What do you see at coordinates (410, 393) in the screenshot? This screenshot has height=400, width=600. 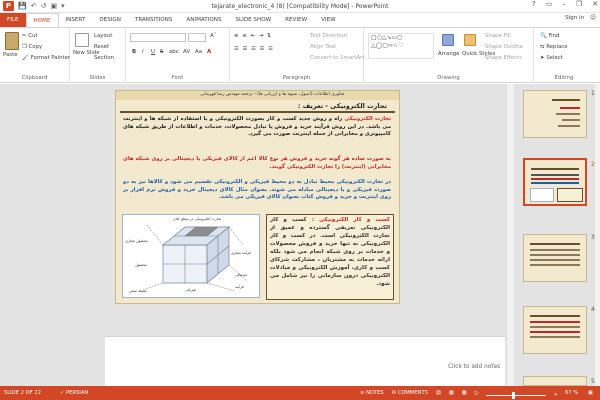 I see `comments-toggle: ✉ COMMENTS` at bounding box center [410, 393].